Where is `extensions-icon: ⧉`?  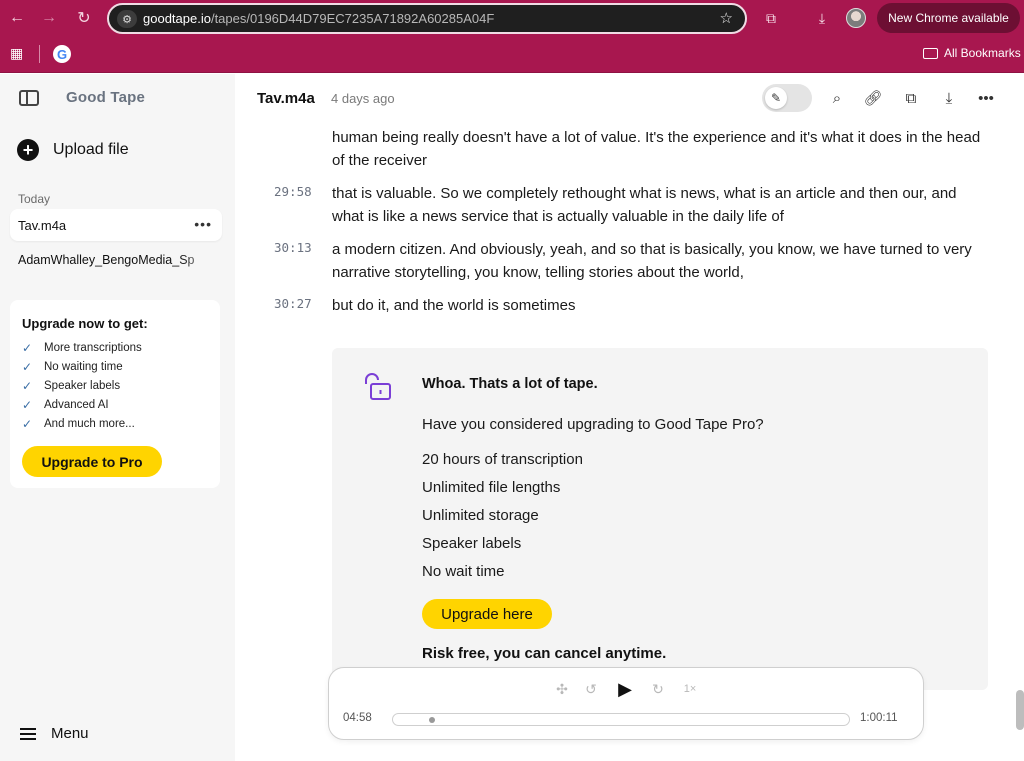 extensions-icon: ⧉ is located at coordinates (771, 18).